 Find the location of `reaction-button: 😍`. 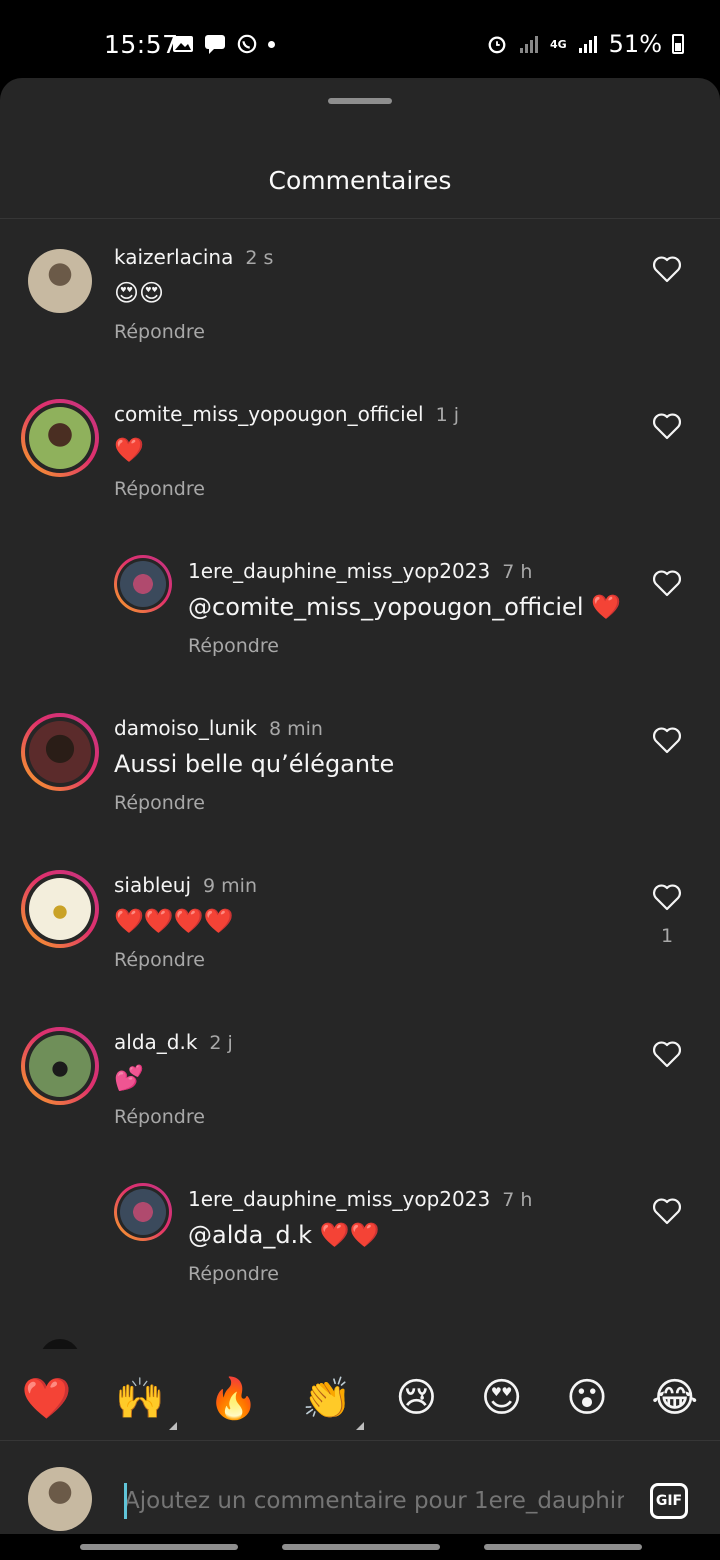

reaction-button: 😍 is located at coordinates (502, 1398).